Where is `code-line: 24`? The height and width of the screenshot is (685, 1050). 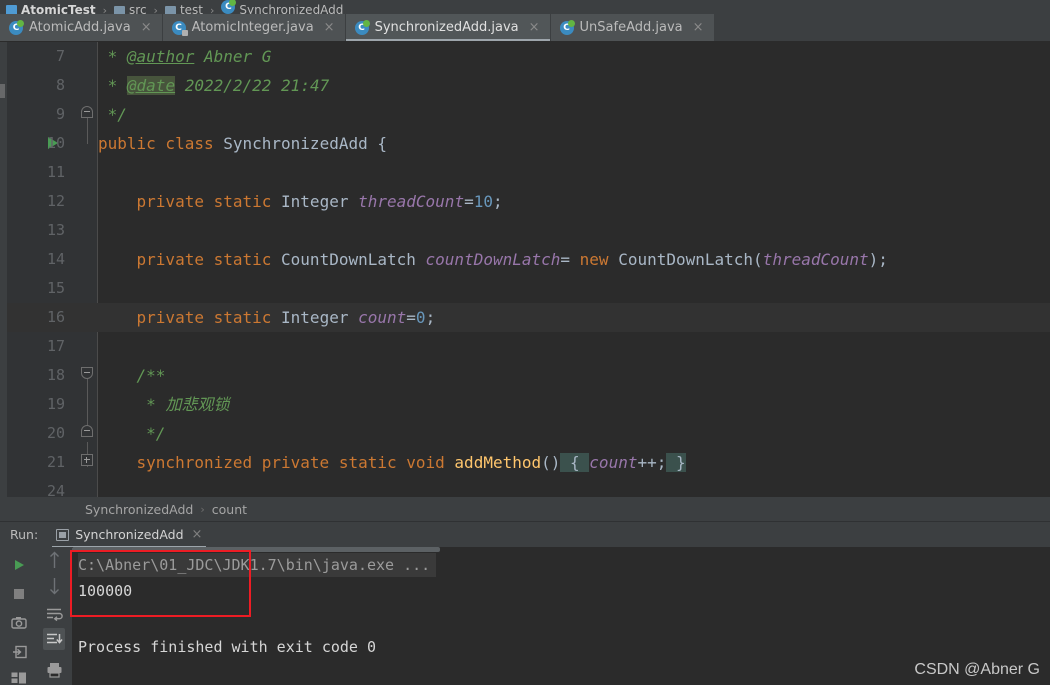
code-line: 24 is located at coordinates (528, 487).